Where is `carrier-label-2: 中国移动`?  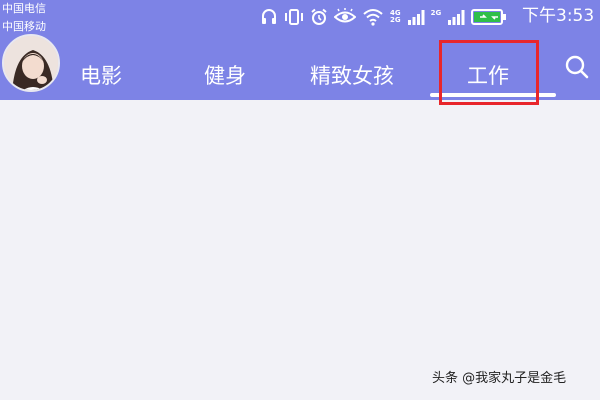 carrier-label-2: 中国移动 is located at coordinates (24, 26).